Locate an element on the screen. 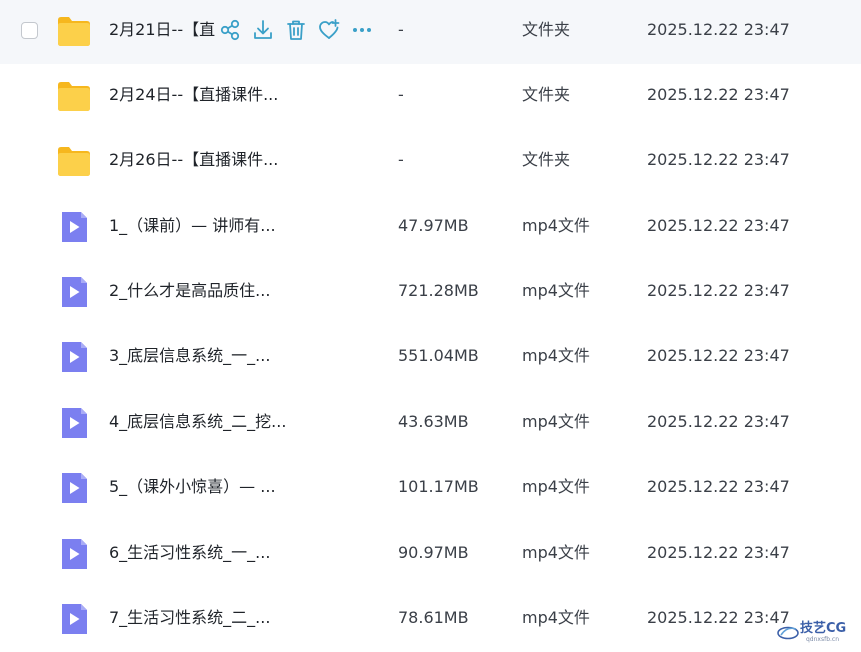 Image resolution: width=861 pixels, height=652 pixels. file-size: 101.17MB is located at coordinates (438, 486).